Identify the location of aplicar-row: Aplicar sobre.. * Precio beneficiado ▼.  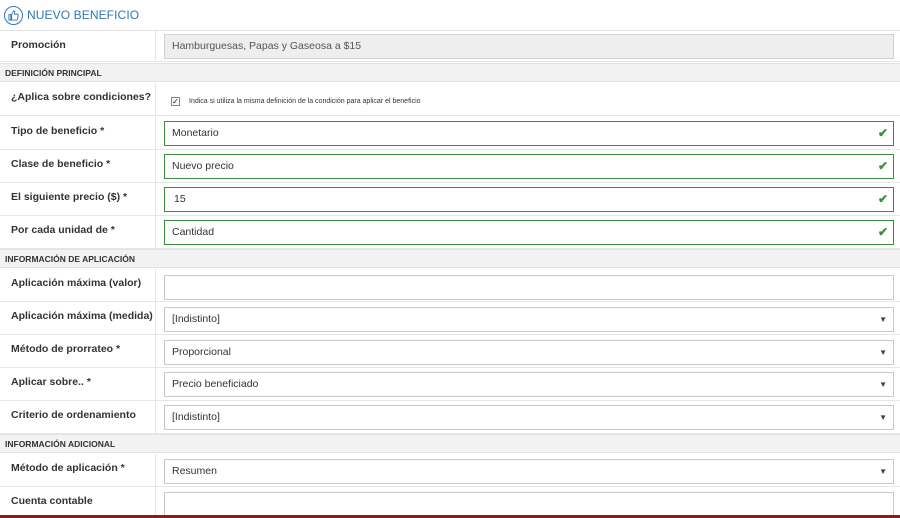
(450, 384).